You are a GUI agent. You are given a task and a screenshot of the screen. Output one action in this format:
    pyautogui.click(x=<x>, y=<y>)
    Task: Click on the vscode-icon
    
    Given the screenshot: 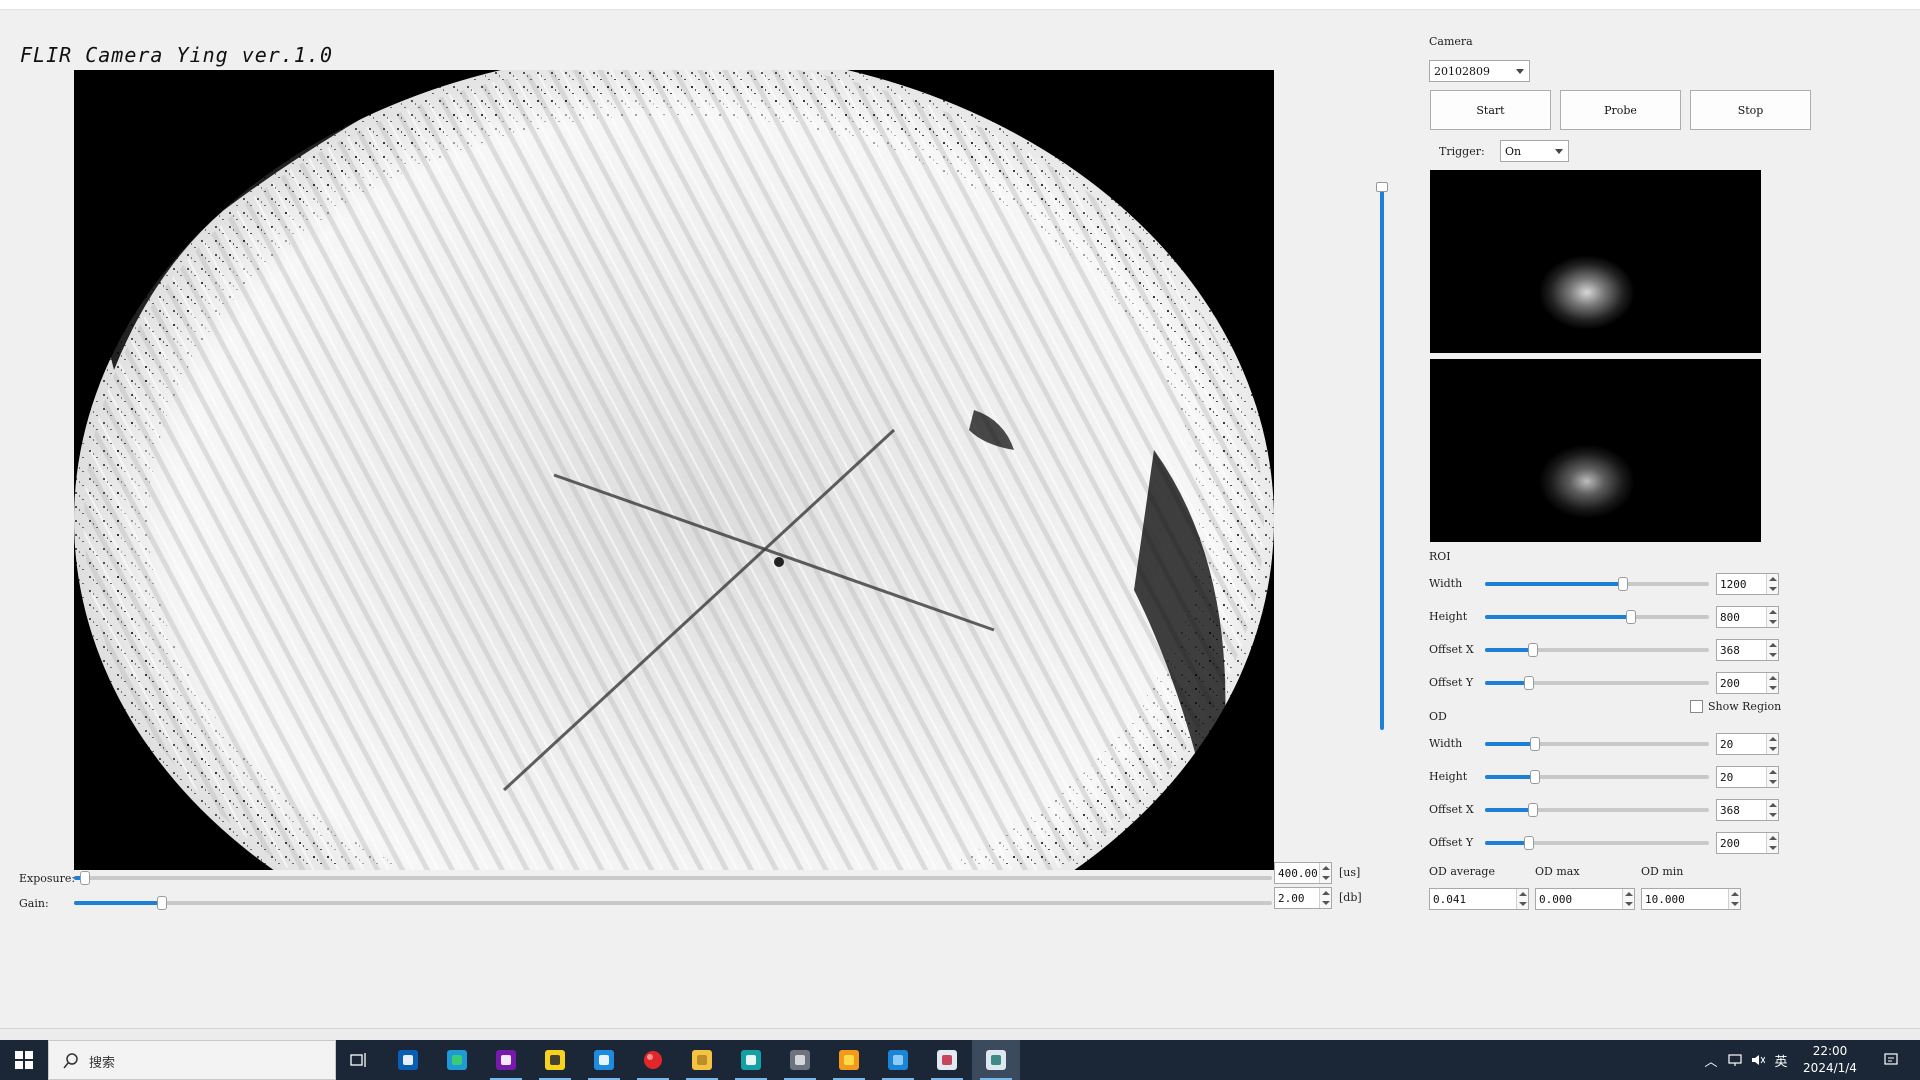 What is the action you would take?
    pyautogui.click(x=604, y=1060)
    